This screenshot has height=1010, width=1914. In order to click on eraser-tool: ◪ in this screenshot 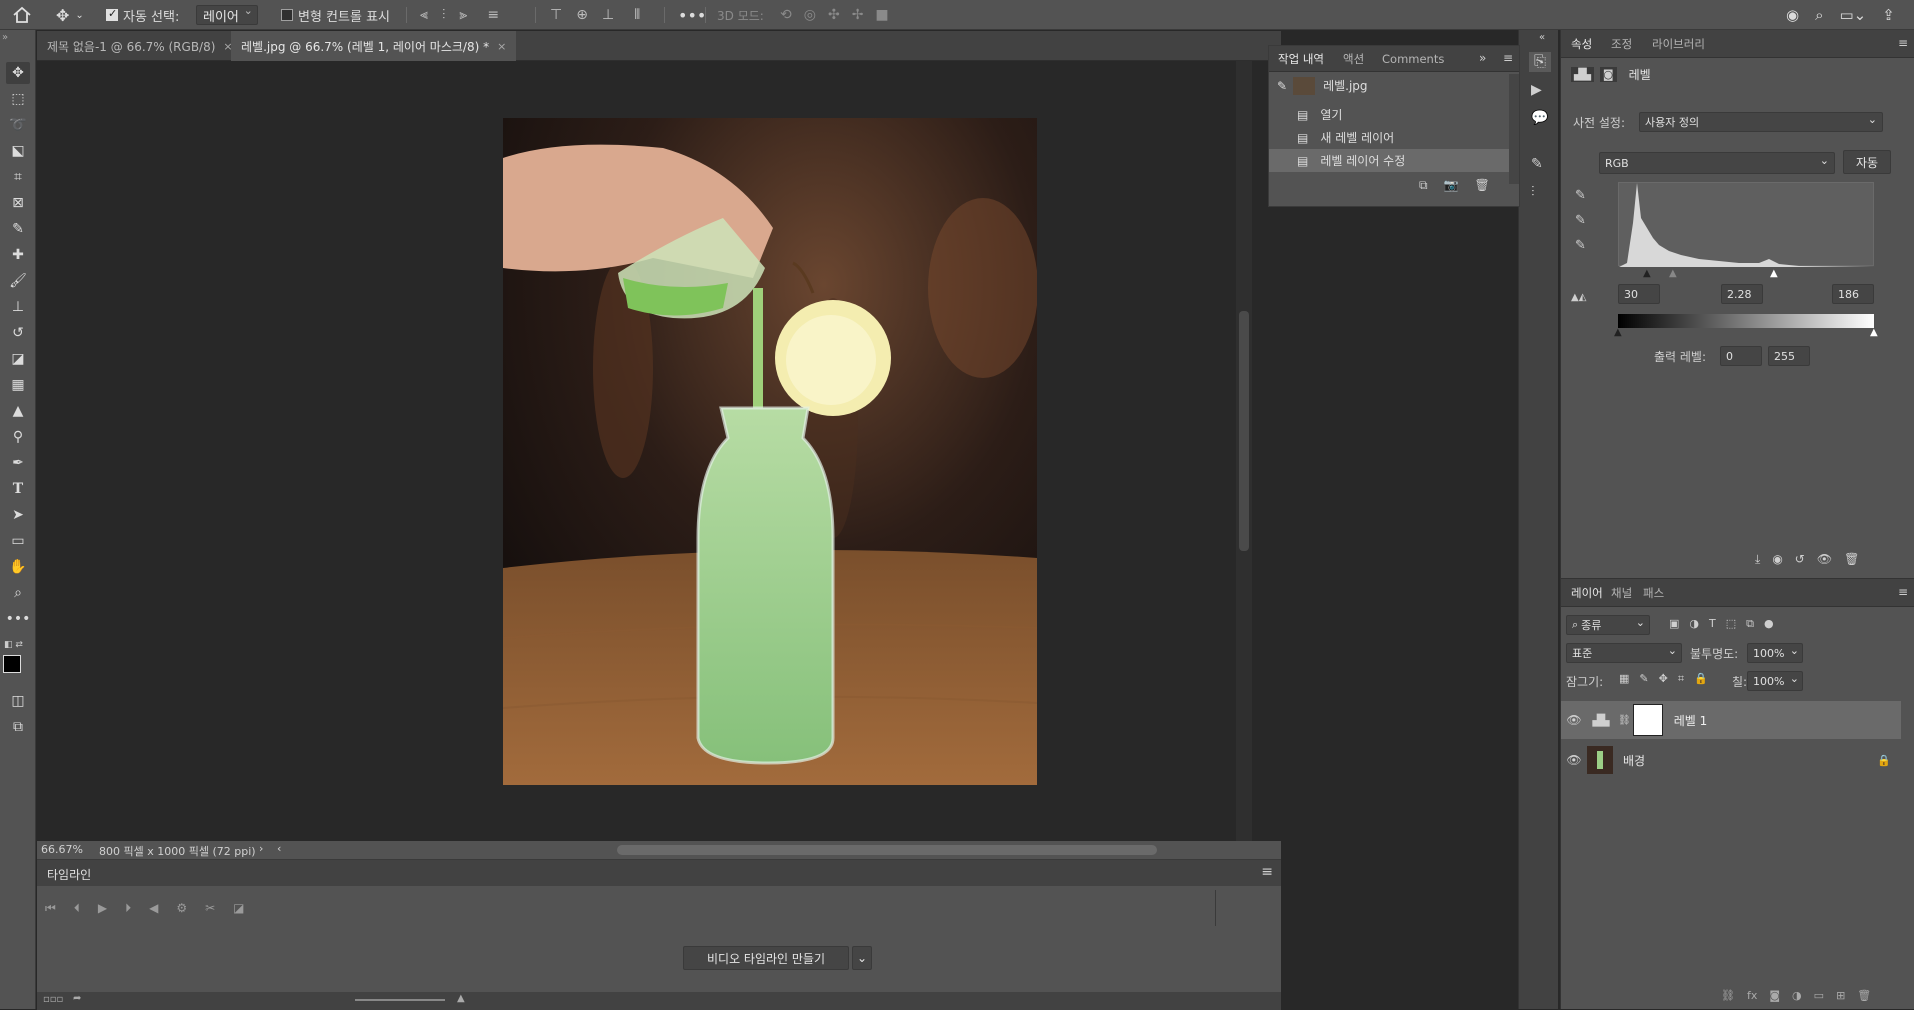, I will do `click(18, 359)`.